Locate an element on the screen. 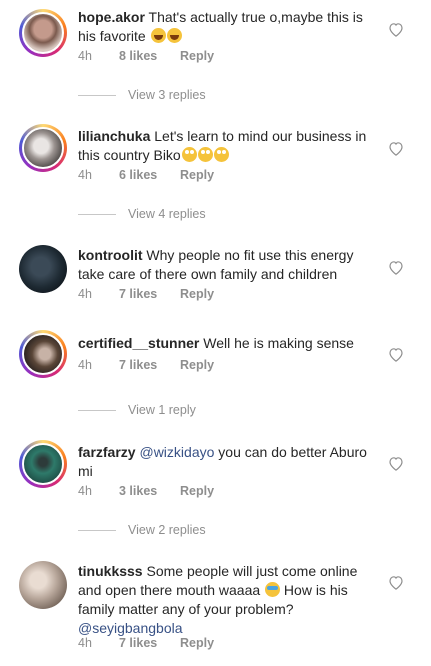 The width and height of the screenshot is (431, 666). comment-username: certified__stunner is located at coordinates (138, 343).